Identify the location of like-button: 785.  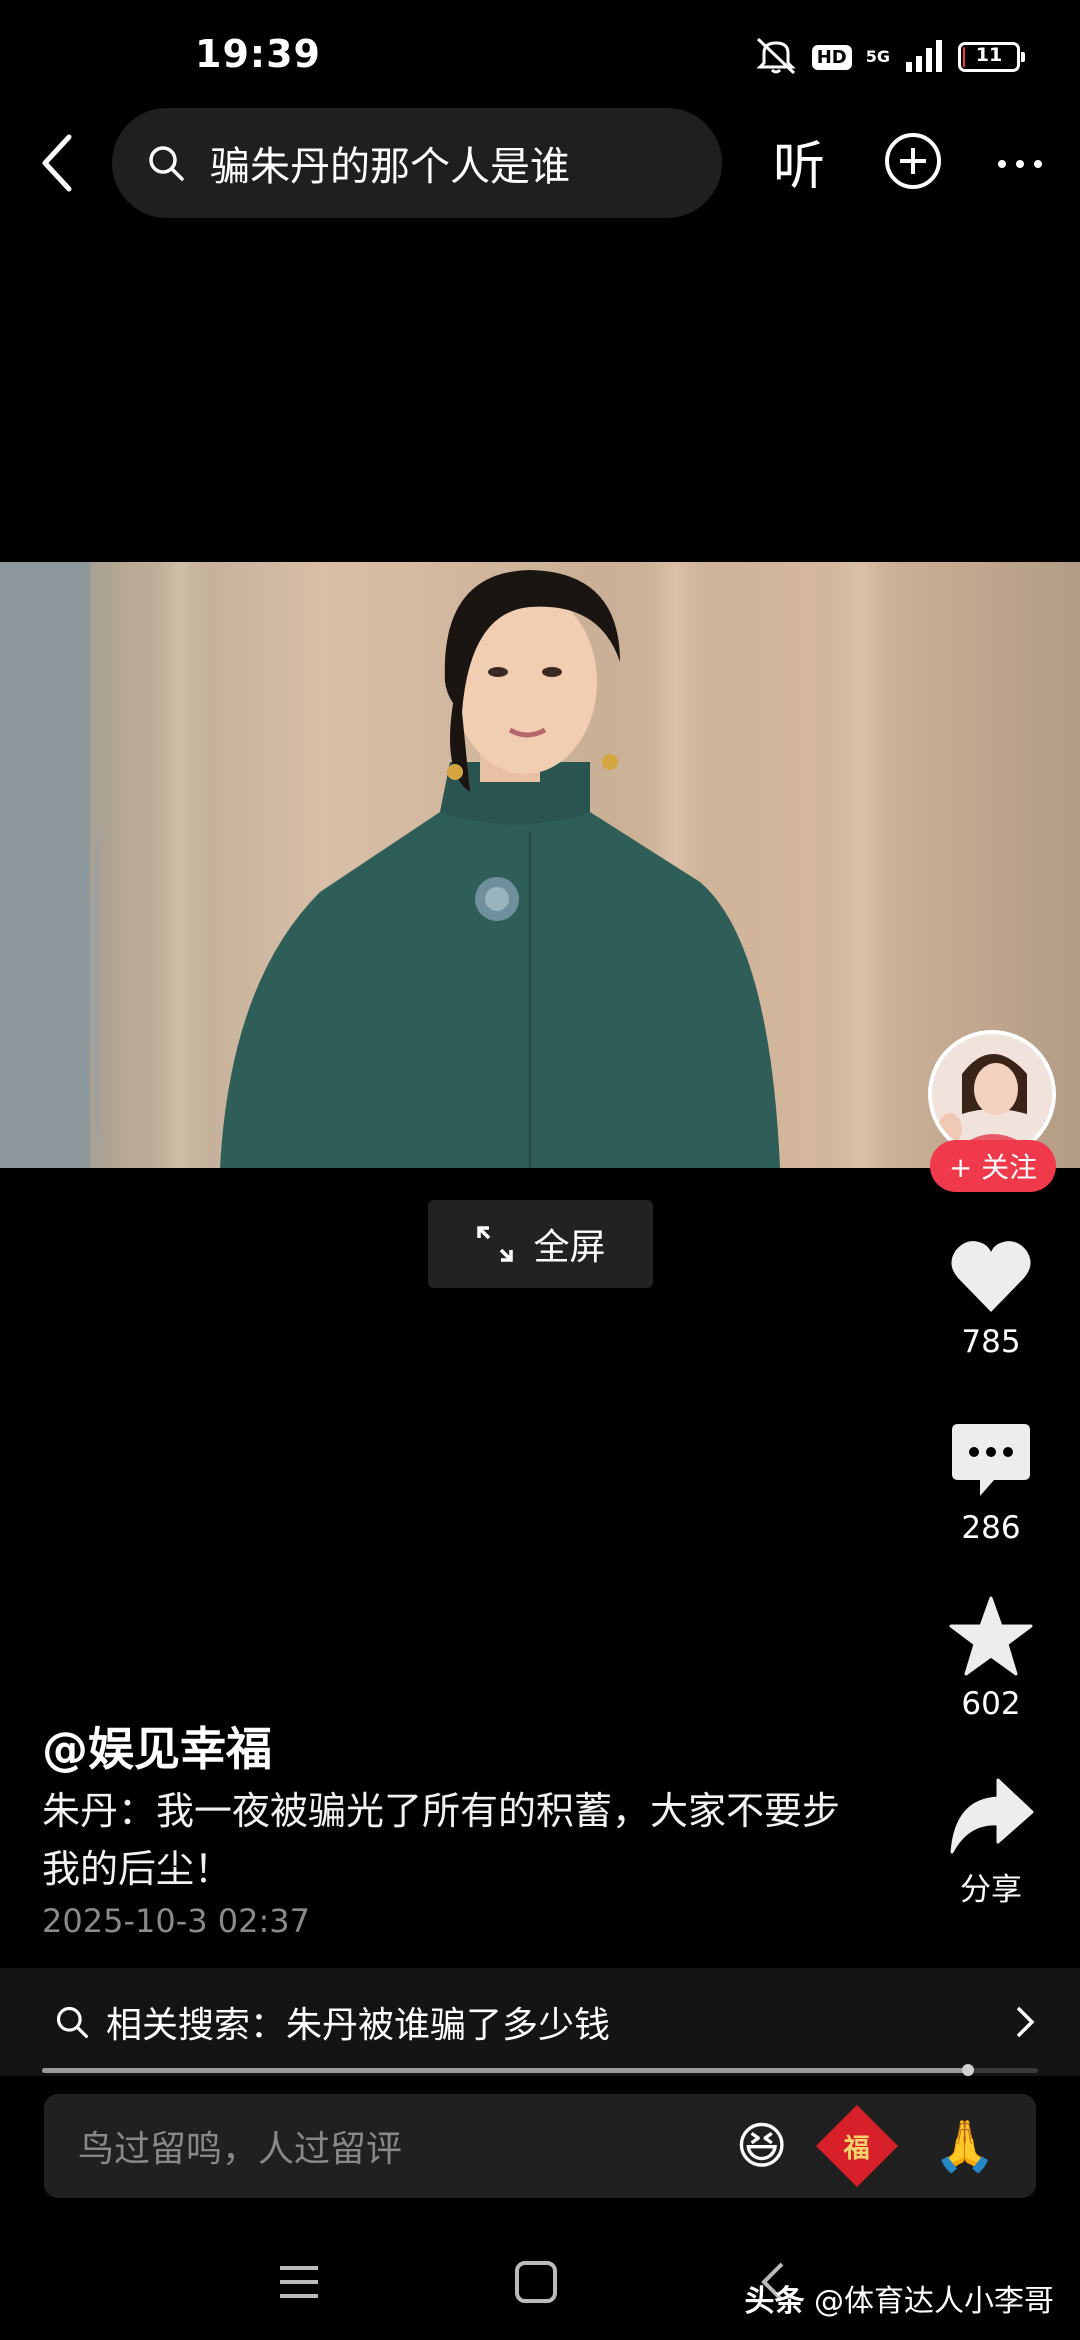
(991, 1299).